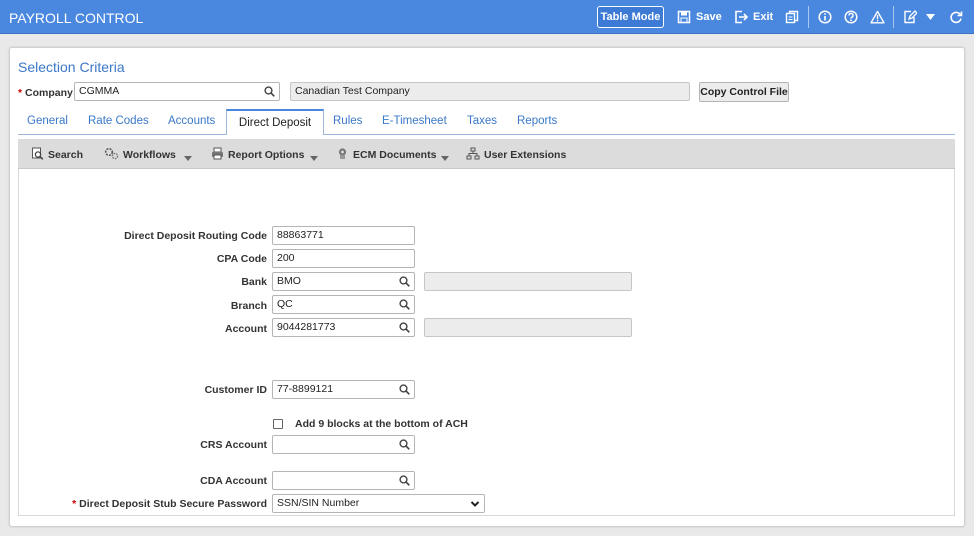 This screenshot has width=974, height=536. I want to click on tab-direct-deposit: Direct Deposit, so click(275, 122).